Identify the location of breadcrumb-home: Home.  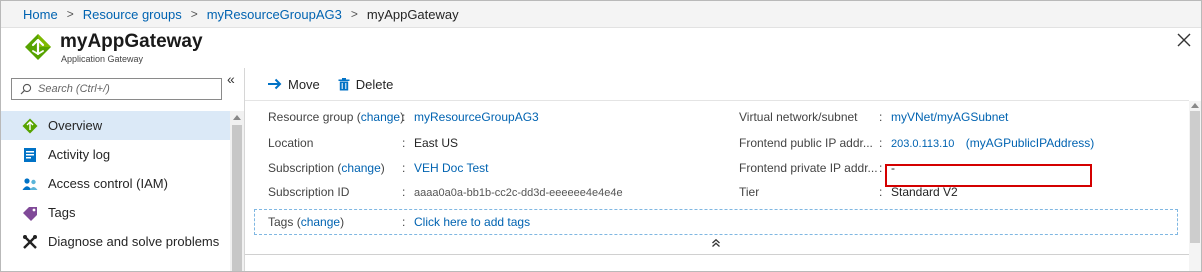
(40, 14).